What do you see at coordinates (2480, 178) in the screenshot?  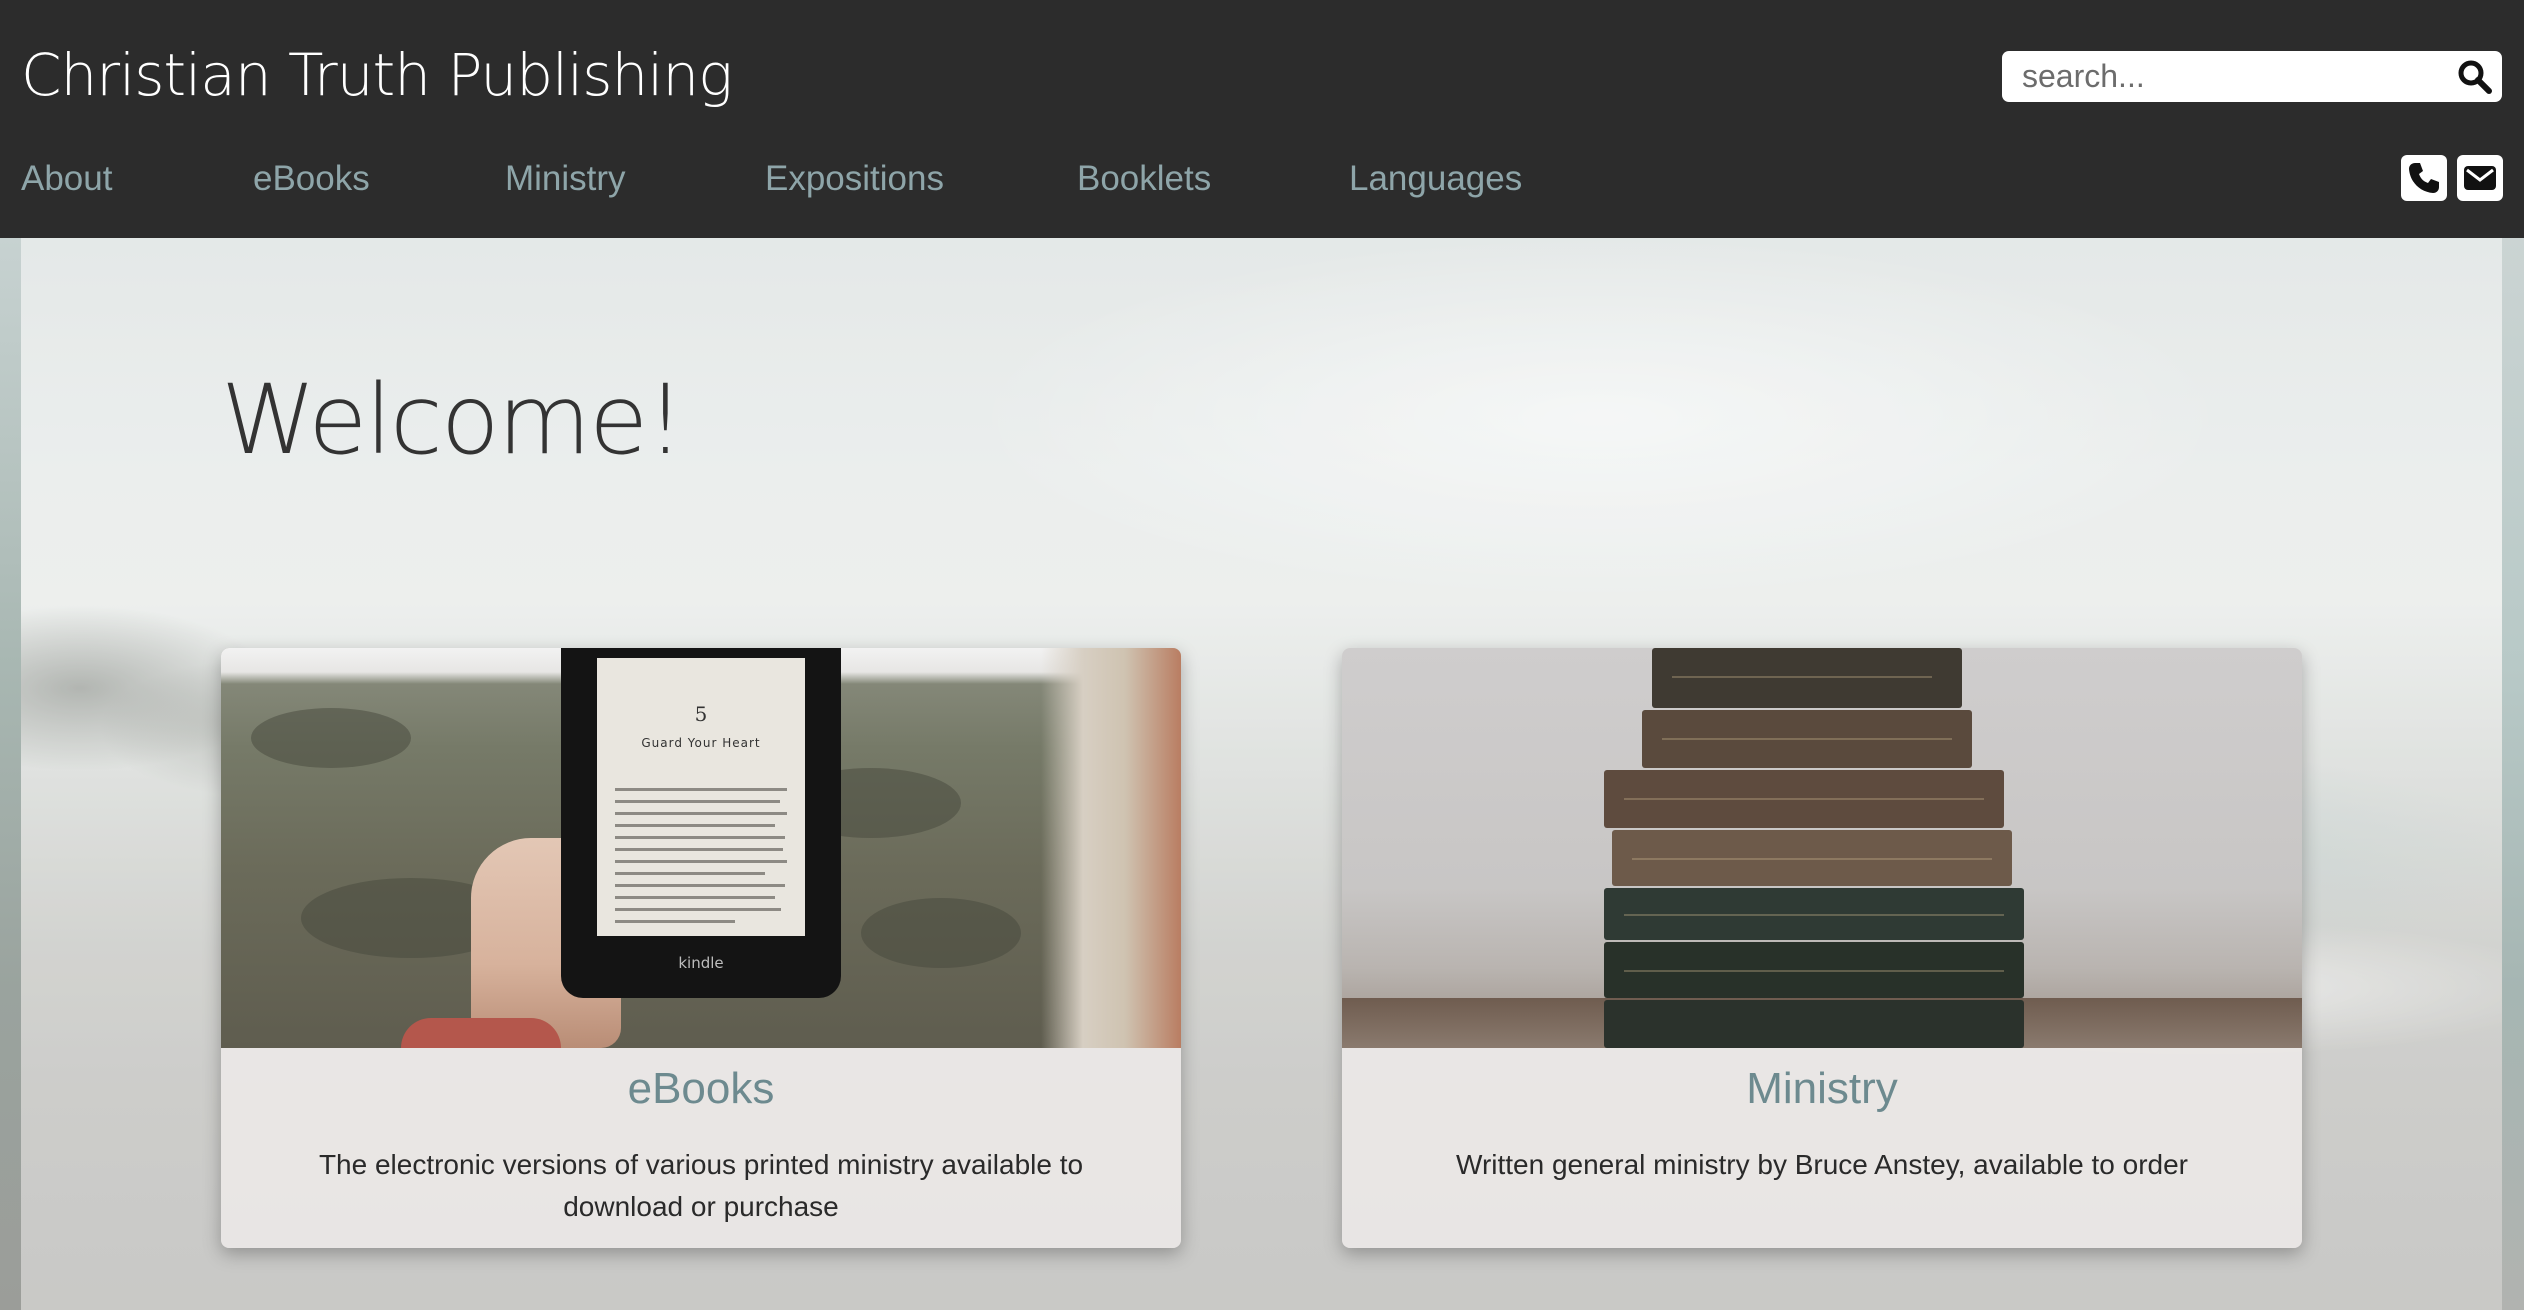 I see `envelope-icon` at bounding box center [2480, 178].